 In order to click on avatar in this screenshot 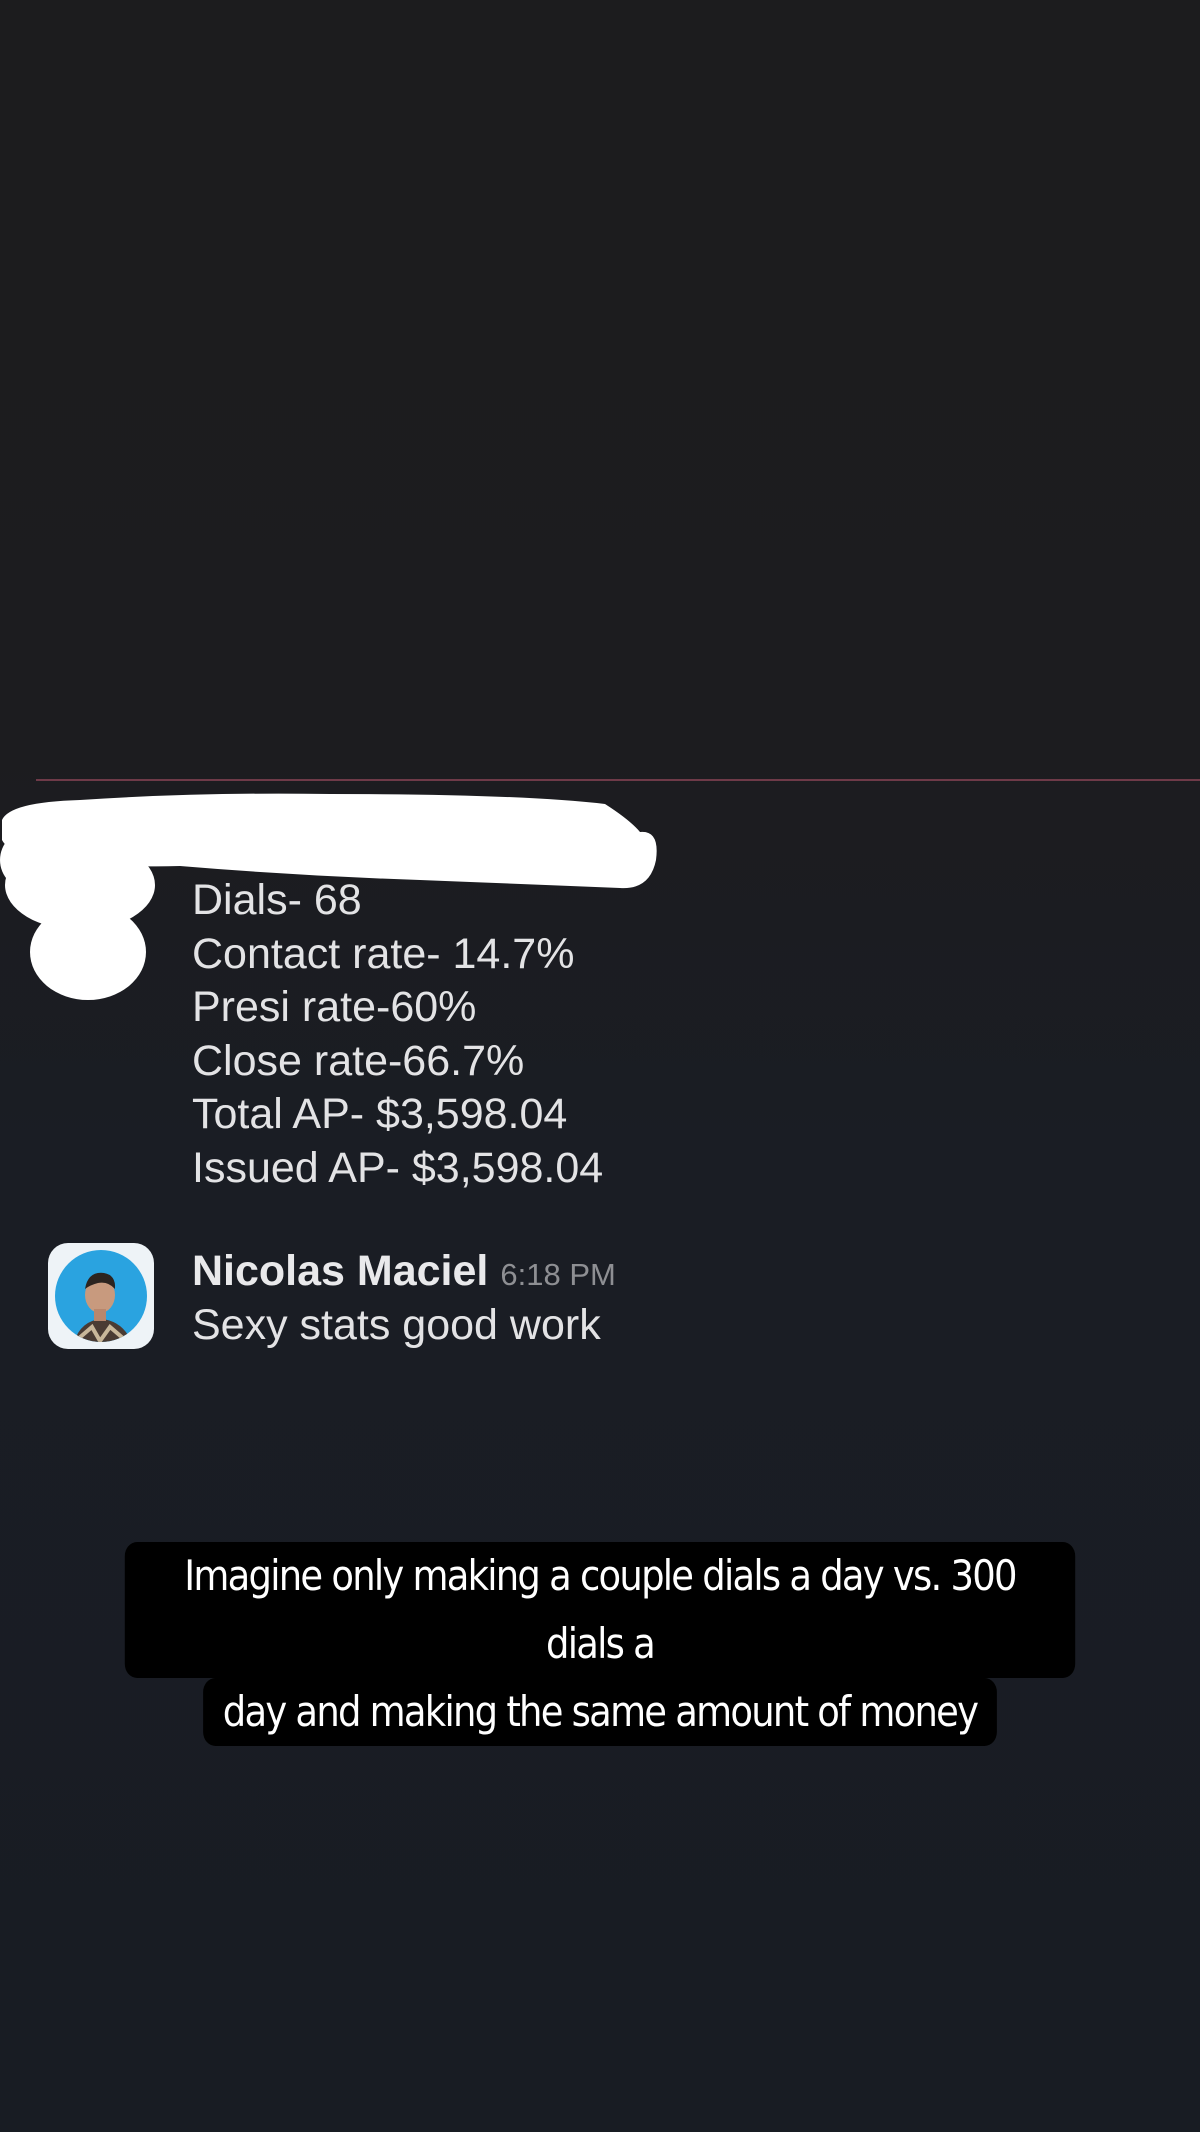, I will do `click(101, 1296)`.